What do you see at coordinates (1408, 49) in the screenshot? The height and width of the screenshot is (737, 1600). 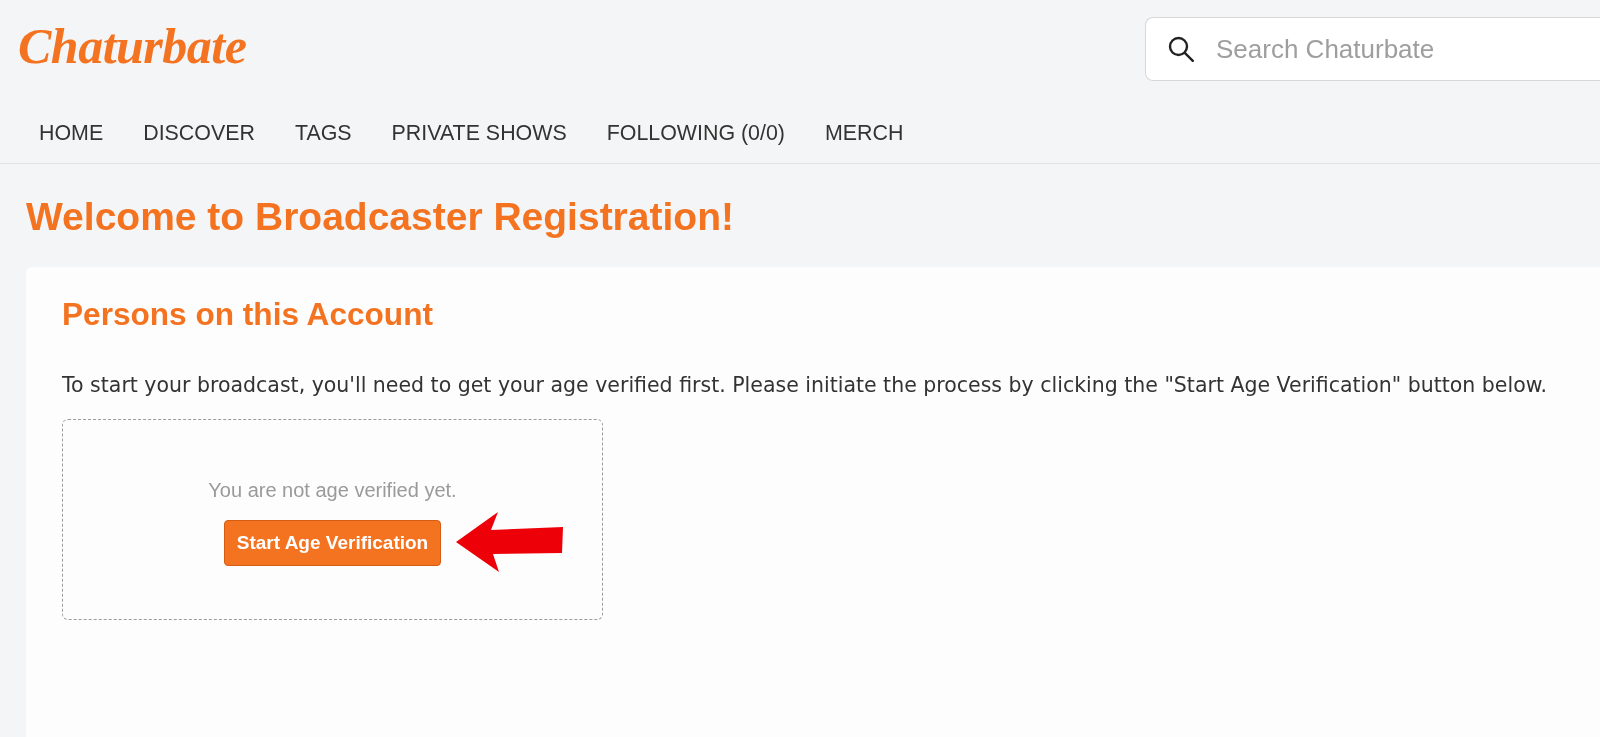 I see `search-input: Search Chaturbate` at bounding box center [1408, 49].